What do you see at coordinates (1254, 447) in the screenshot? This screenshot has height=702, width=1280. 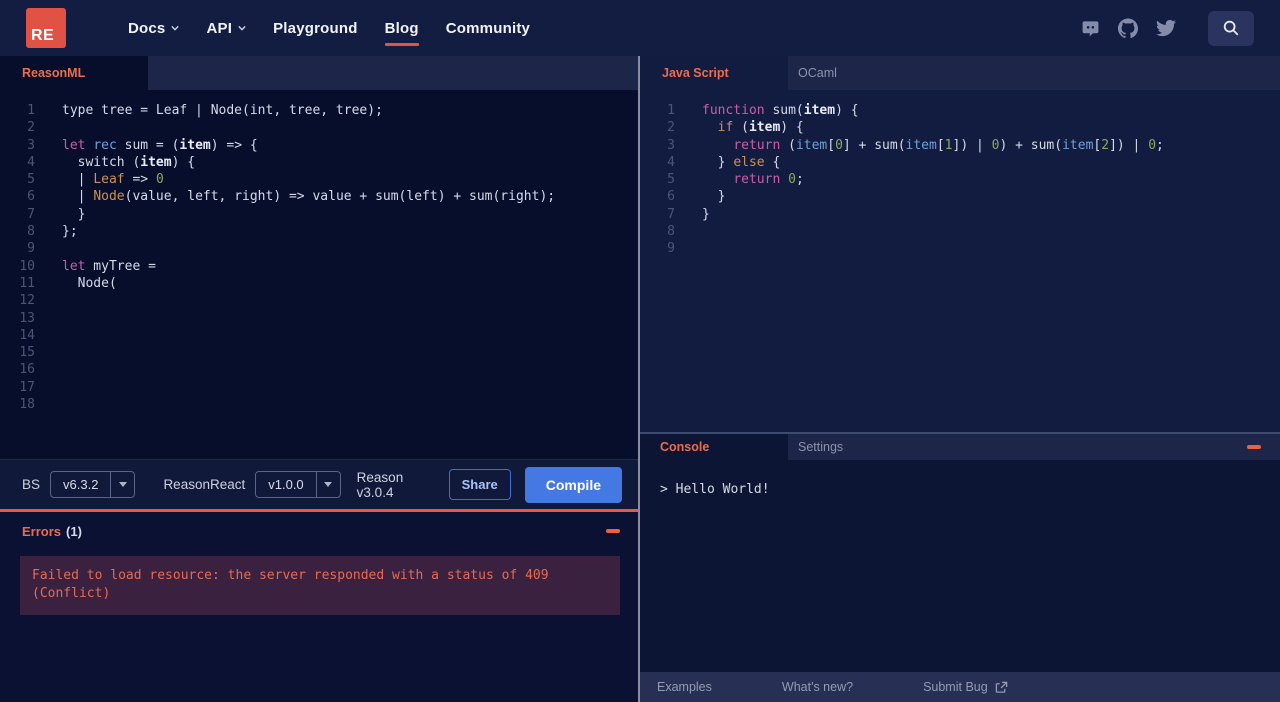 I see `collapse-console-icon` at bounding box center [1254, 447].